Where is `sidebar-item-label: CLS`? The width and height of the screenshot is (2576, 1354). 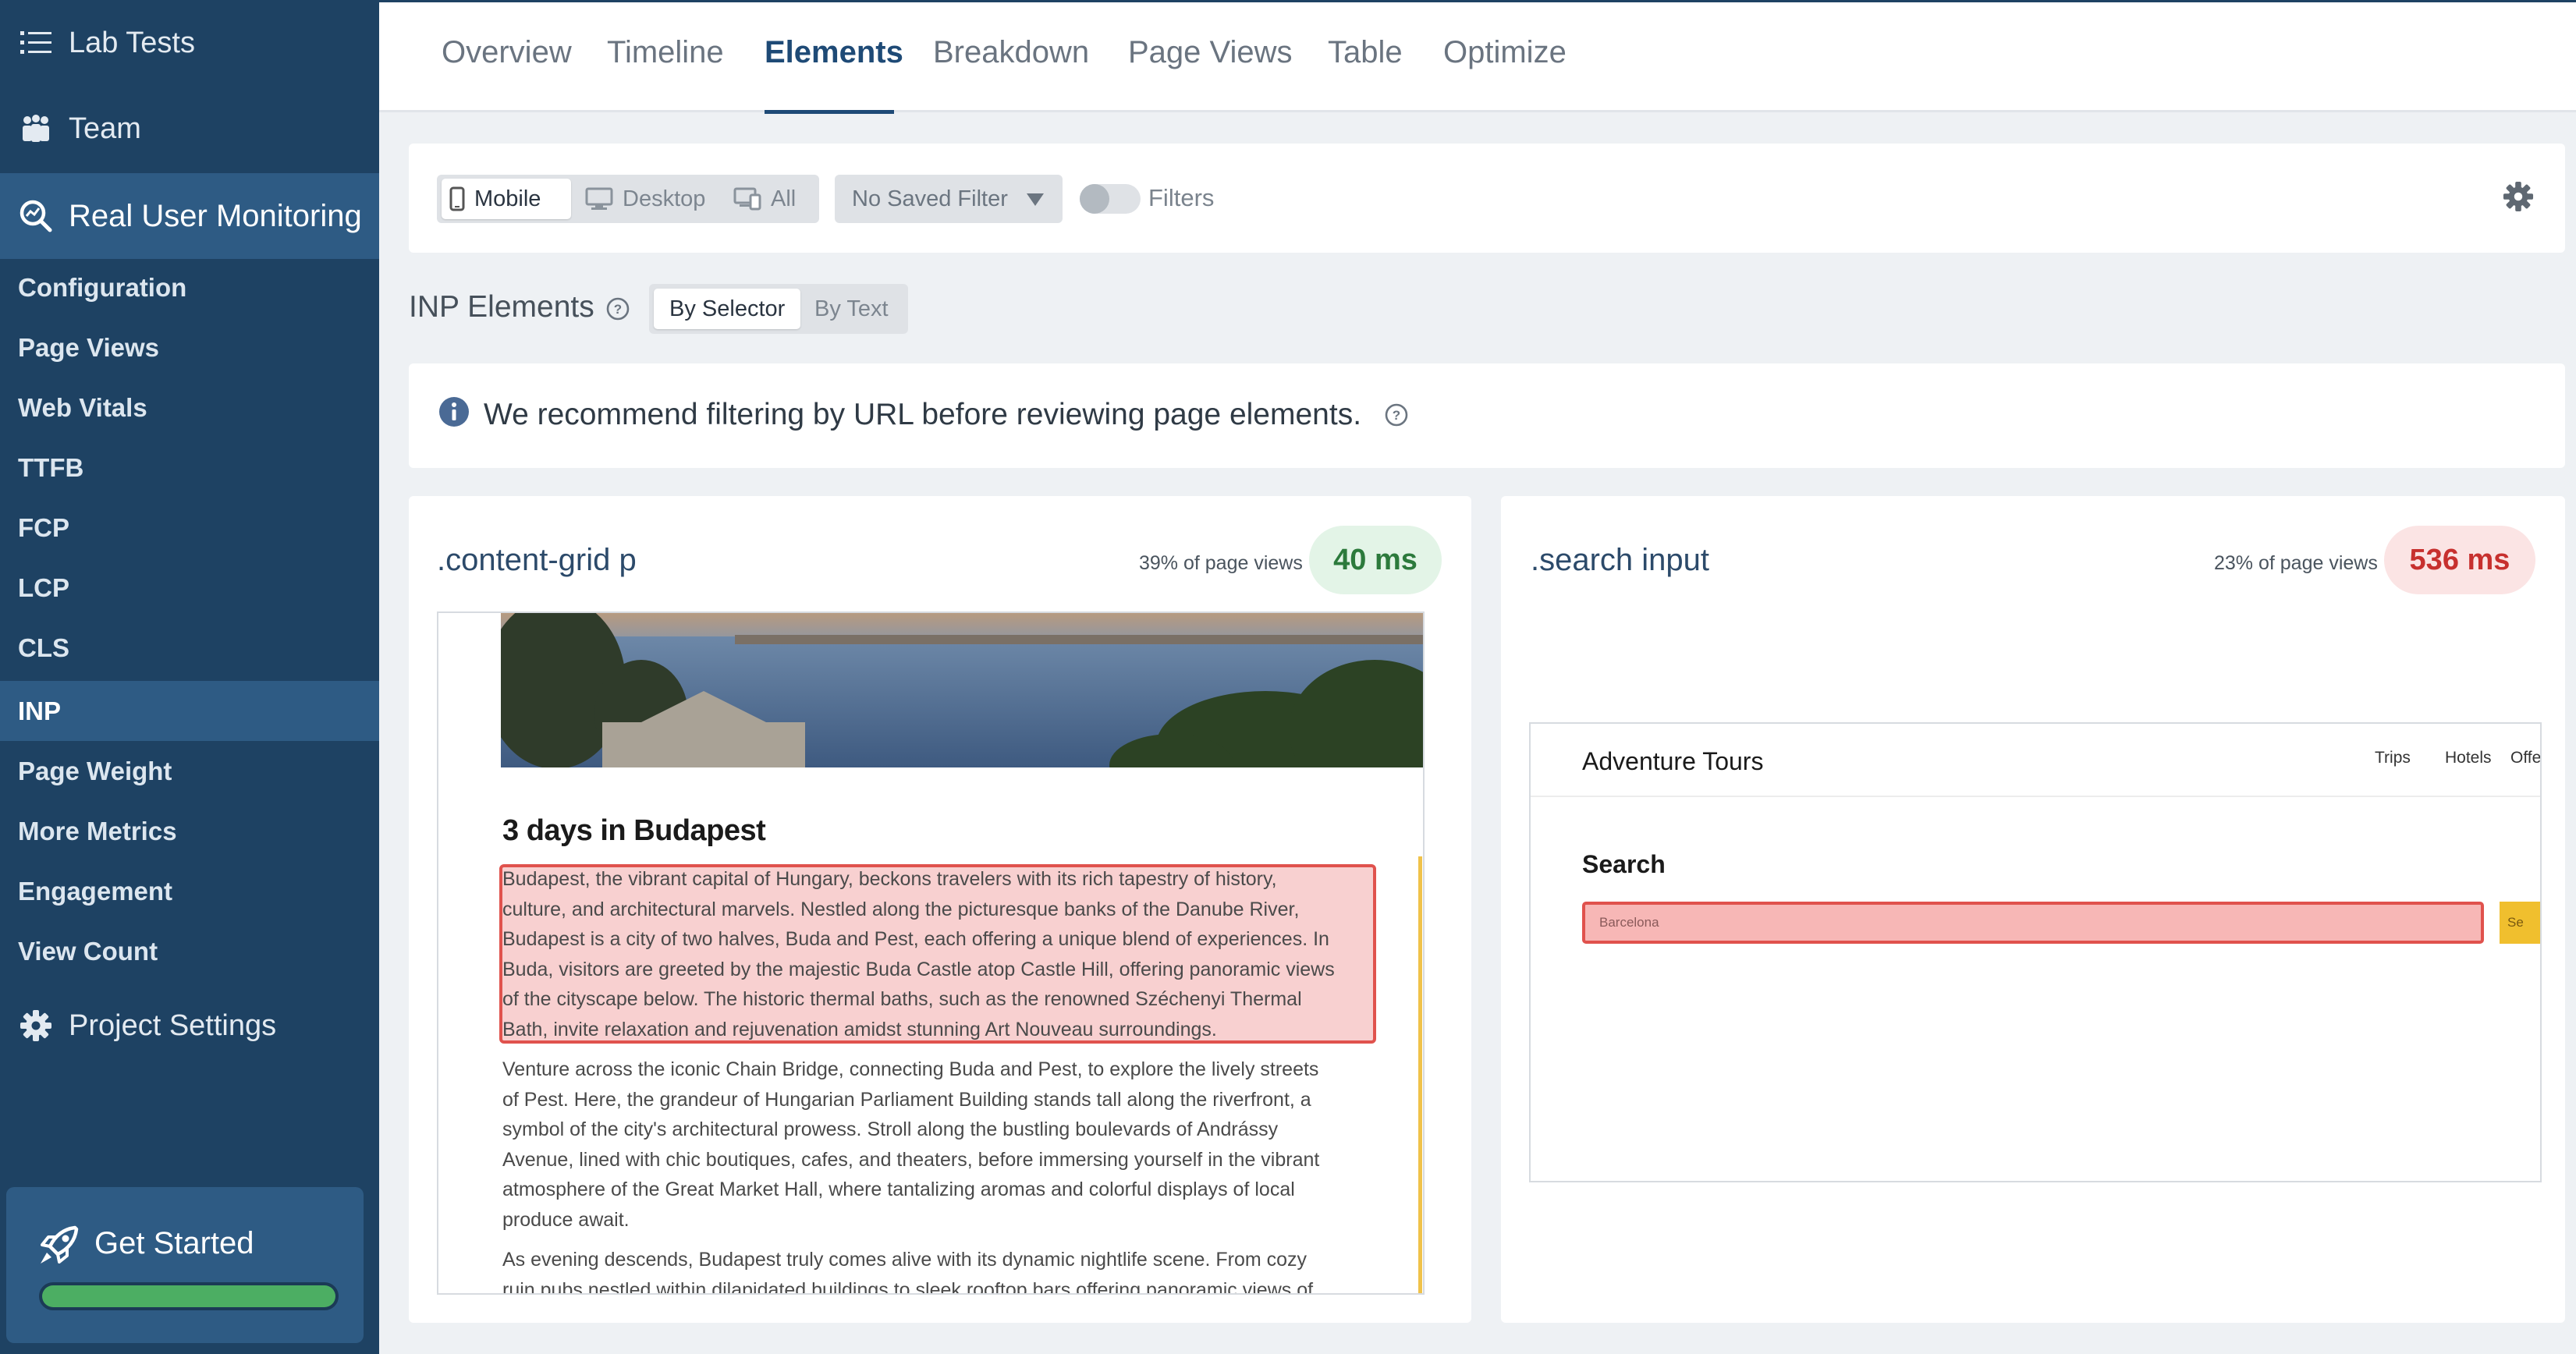 sidebar-item-label: CLS is located at coordinates (43, 647).